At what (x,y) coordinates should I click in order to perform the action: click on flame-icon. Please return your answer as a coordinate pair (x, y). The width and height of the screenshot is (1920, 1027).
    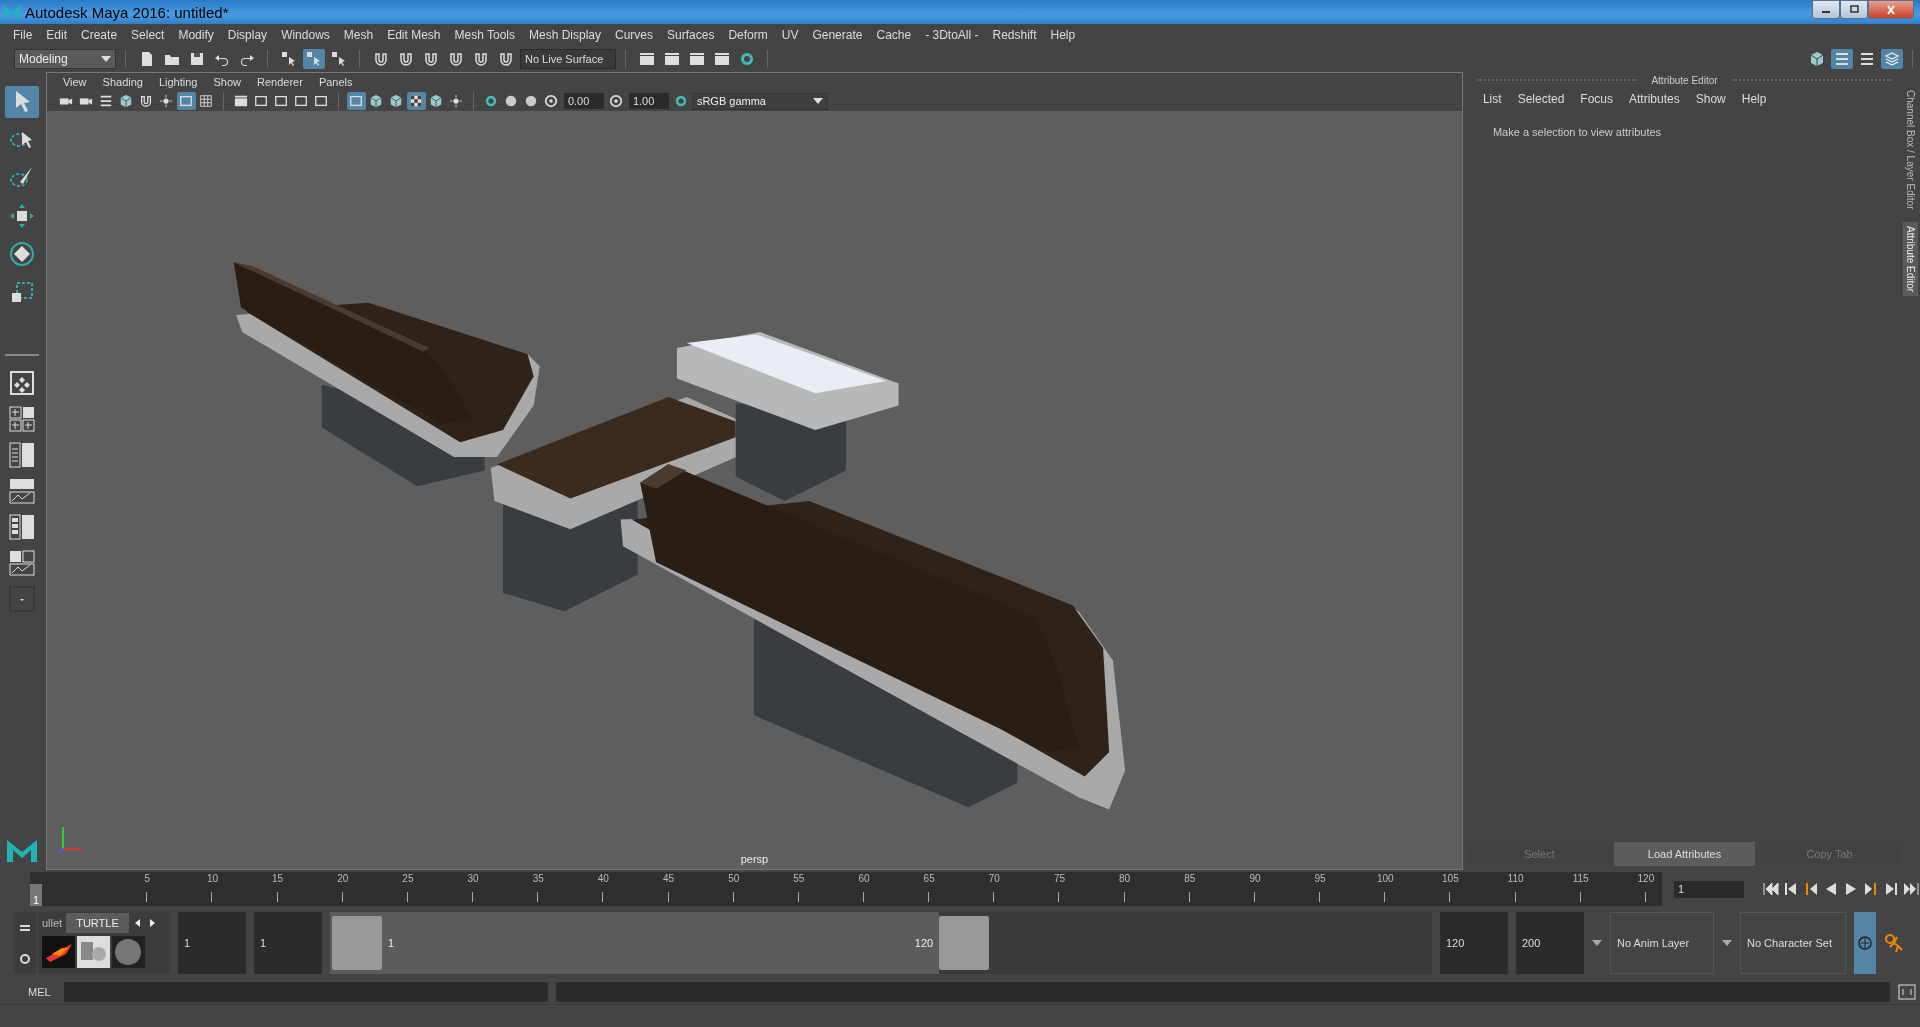
    Looking at the image, I should click on (58, 952).